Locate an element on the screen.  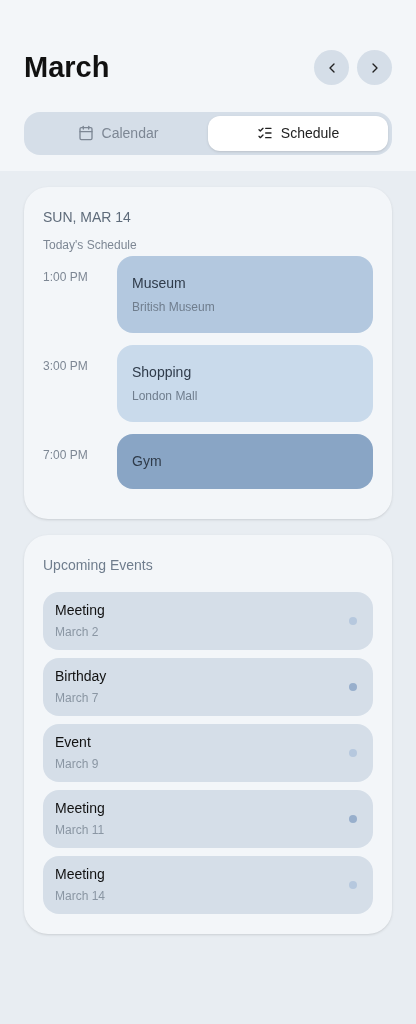
upcoming-event: Event March 9 is located at coordinates (208, 752).